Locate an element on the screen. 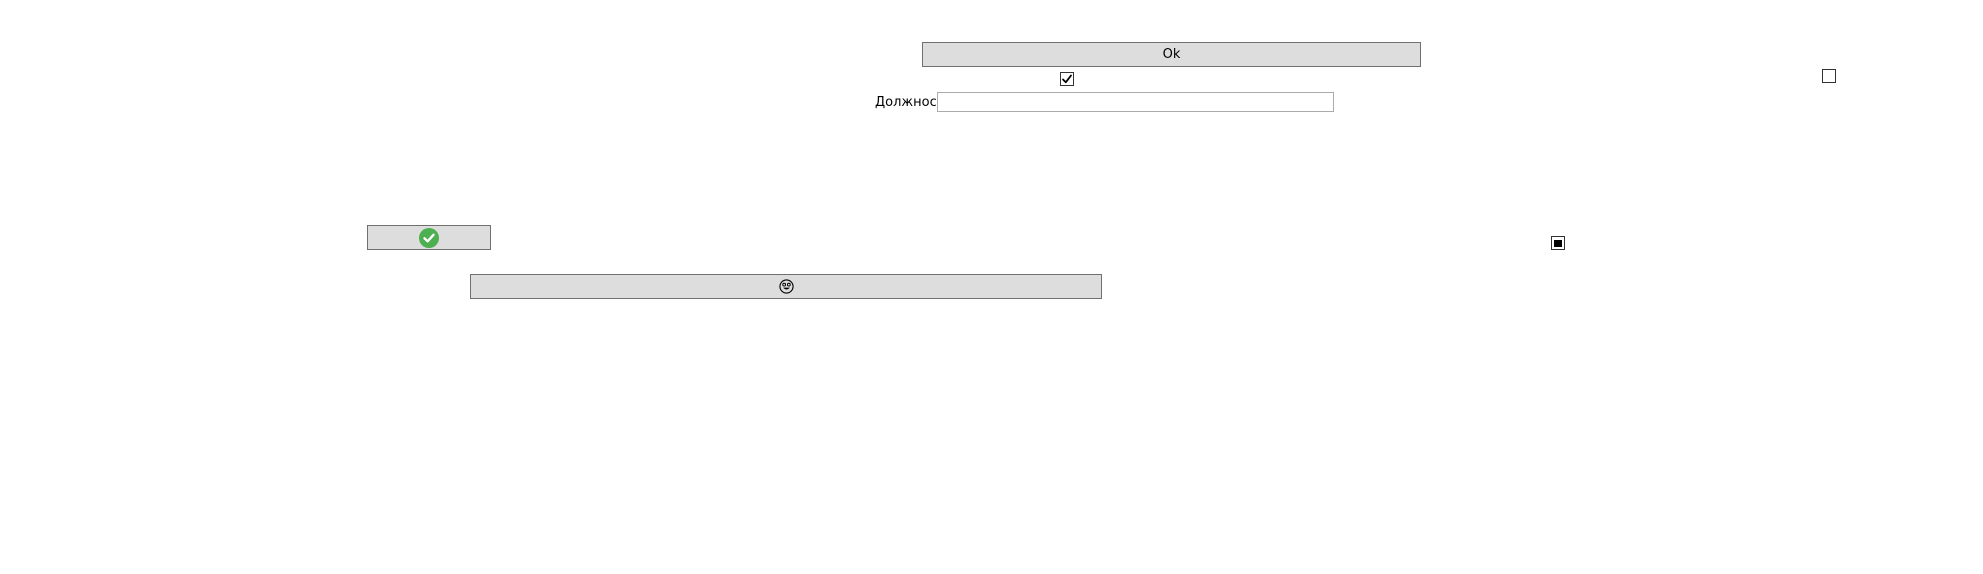 This screenshot has height=574, width=1983. checkbox-checked is located at coordinates (1067, 79).